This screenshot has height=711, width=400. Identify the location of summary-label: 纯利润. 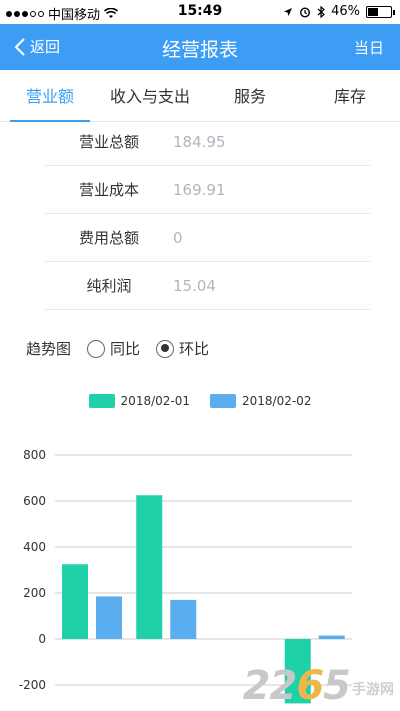
(109, 286).